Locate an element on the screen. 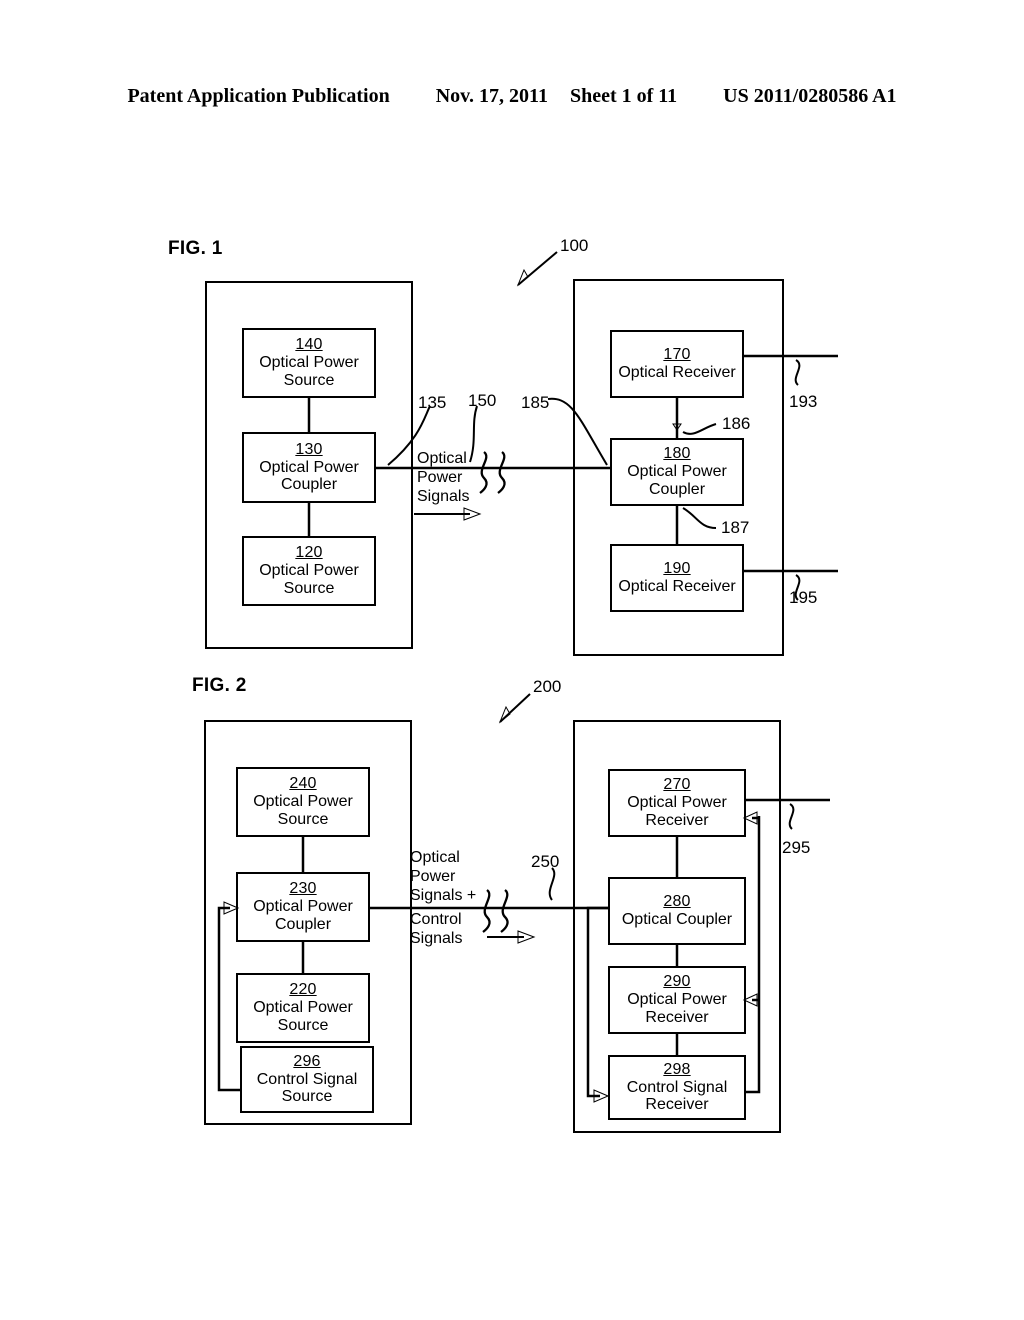 The width and height of the screenshot is (1024, 1320). fig1-transmitter-enclosure is located at coordinates (309, 465).